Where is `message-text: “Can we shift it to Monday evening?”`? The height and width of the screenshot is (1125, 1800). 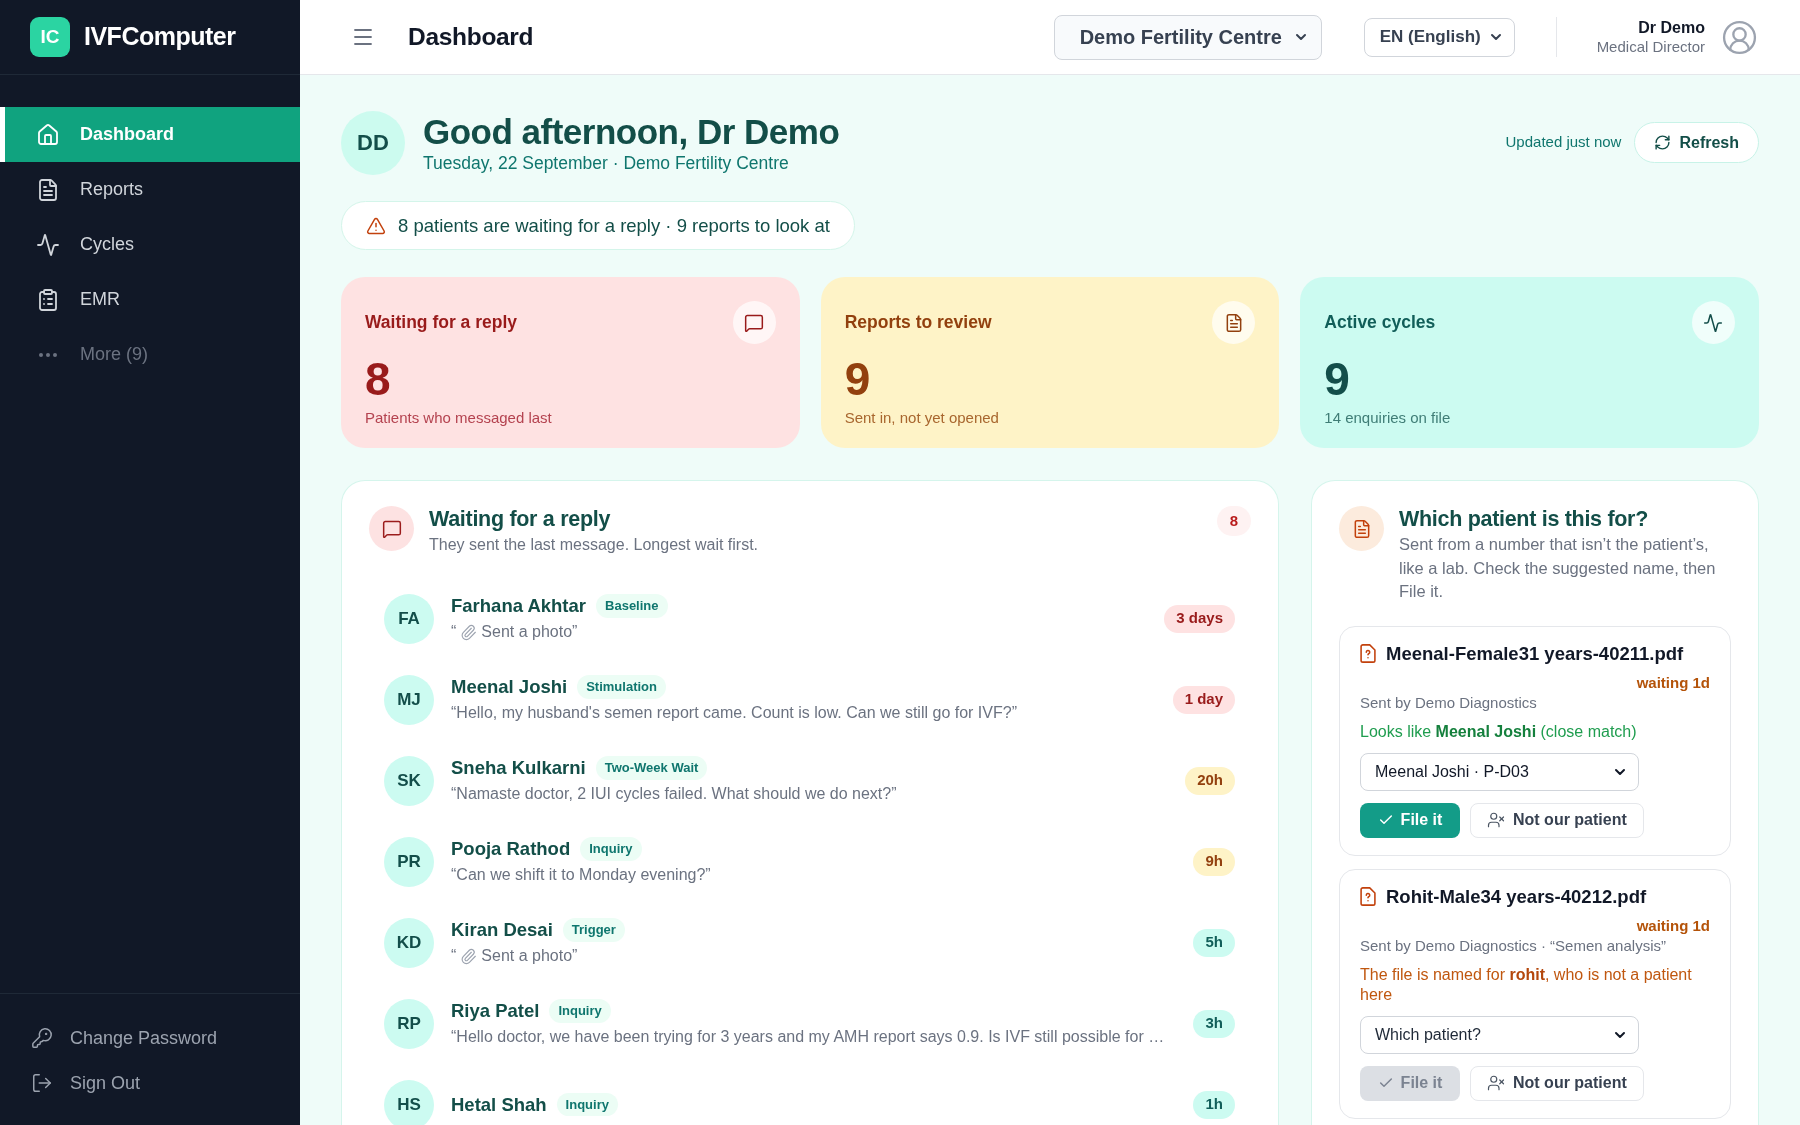
message-text: “Can we shift it to Monday evening?” is located at coordinates (581, 875).